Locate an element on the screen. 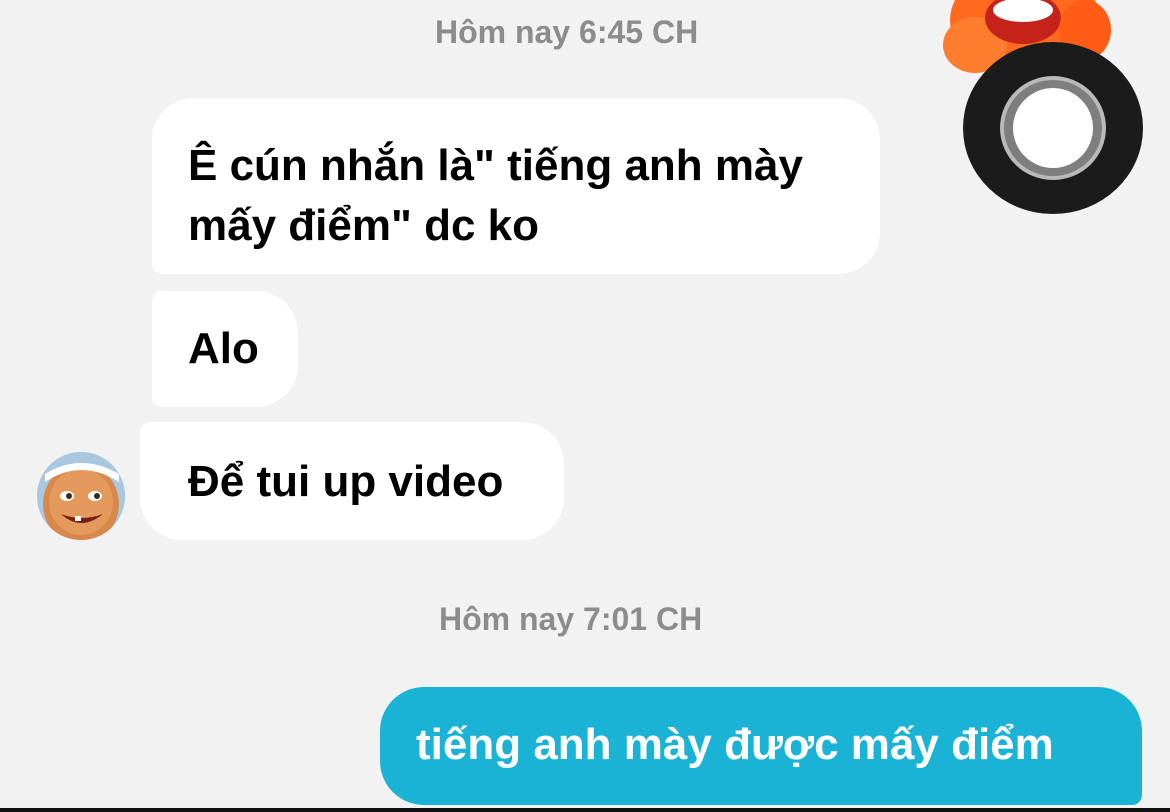  record-button is located at coordinates (1053, 128).